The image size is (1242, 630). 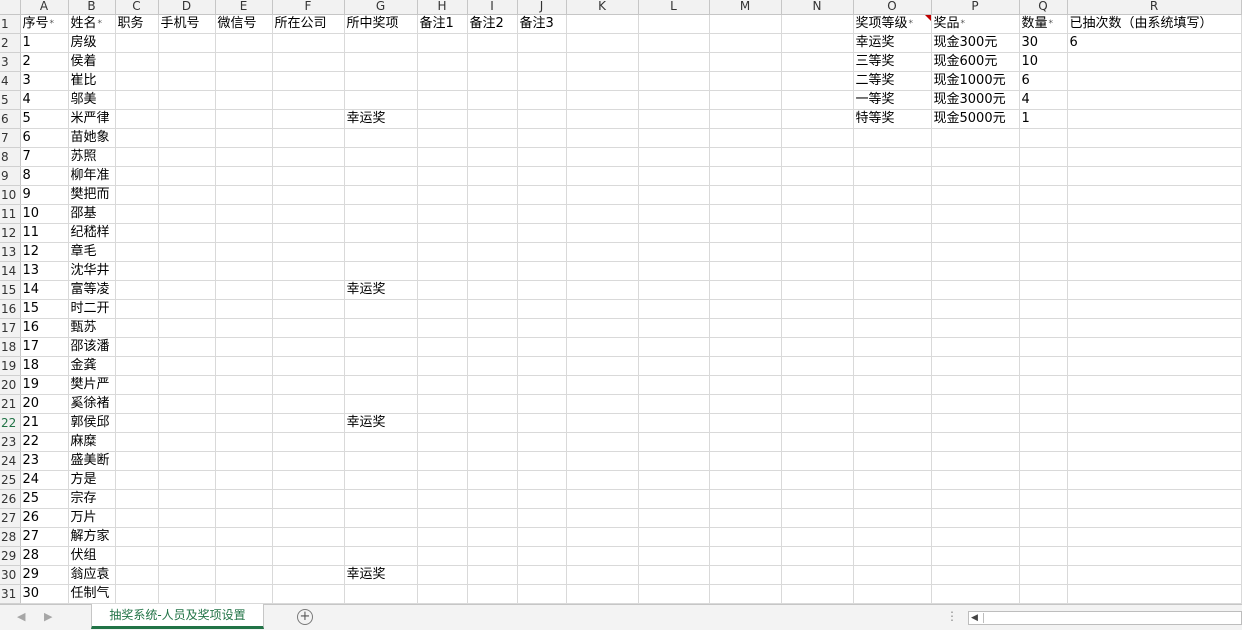 I want to click on cell: 宗存, so click(x=92, y=499).